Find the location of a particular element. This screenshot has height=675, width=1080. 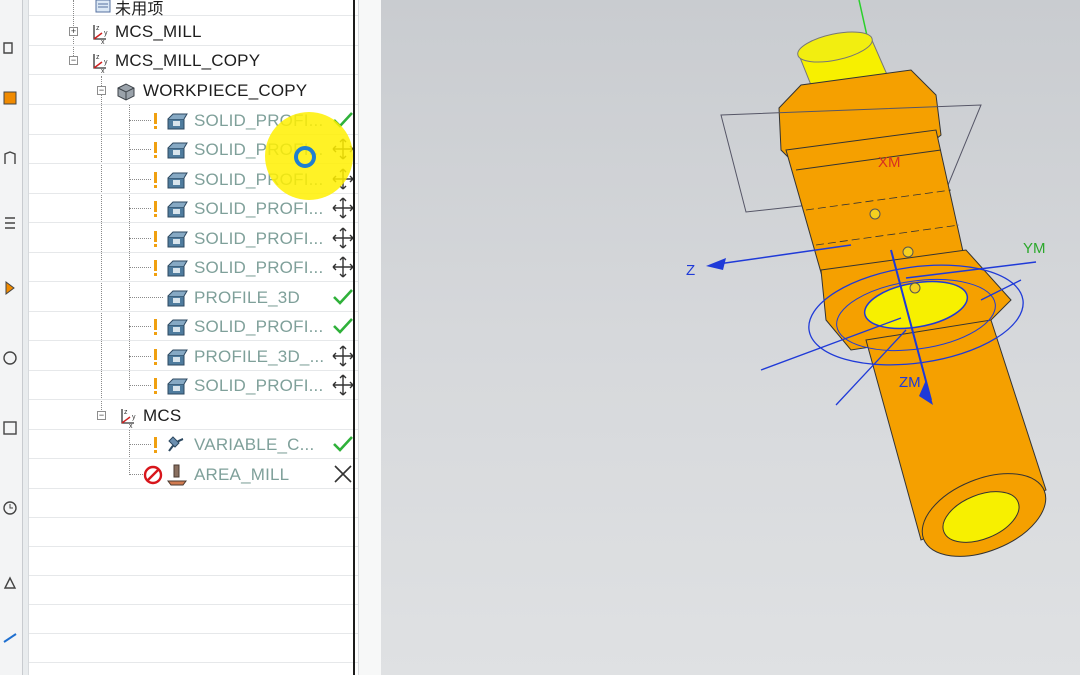

operation-navigator-icon is located at coordinates (10, 98).